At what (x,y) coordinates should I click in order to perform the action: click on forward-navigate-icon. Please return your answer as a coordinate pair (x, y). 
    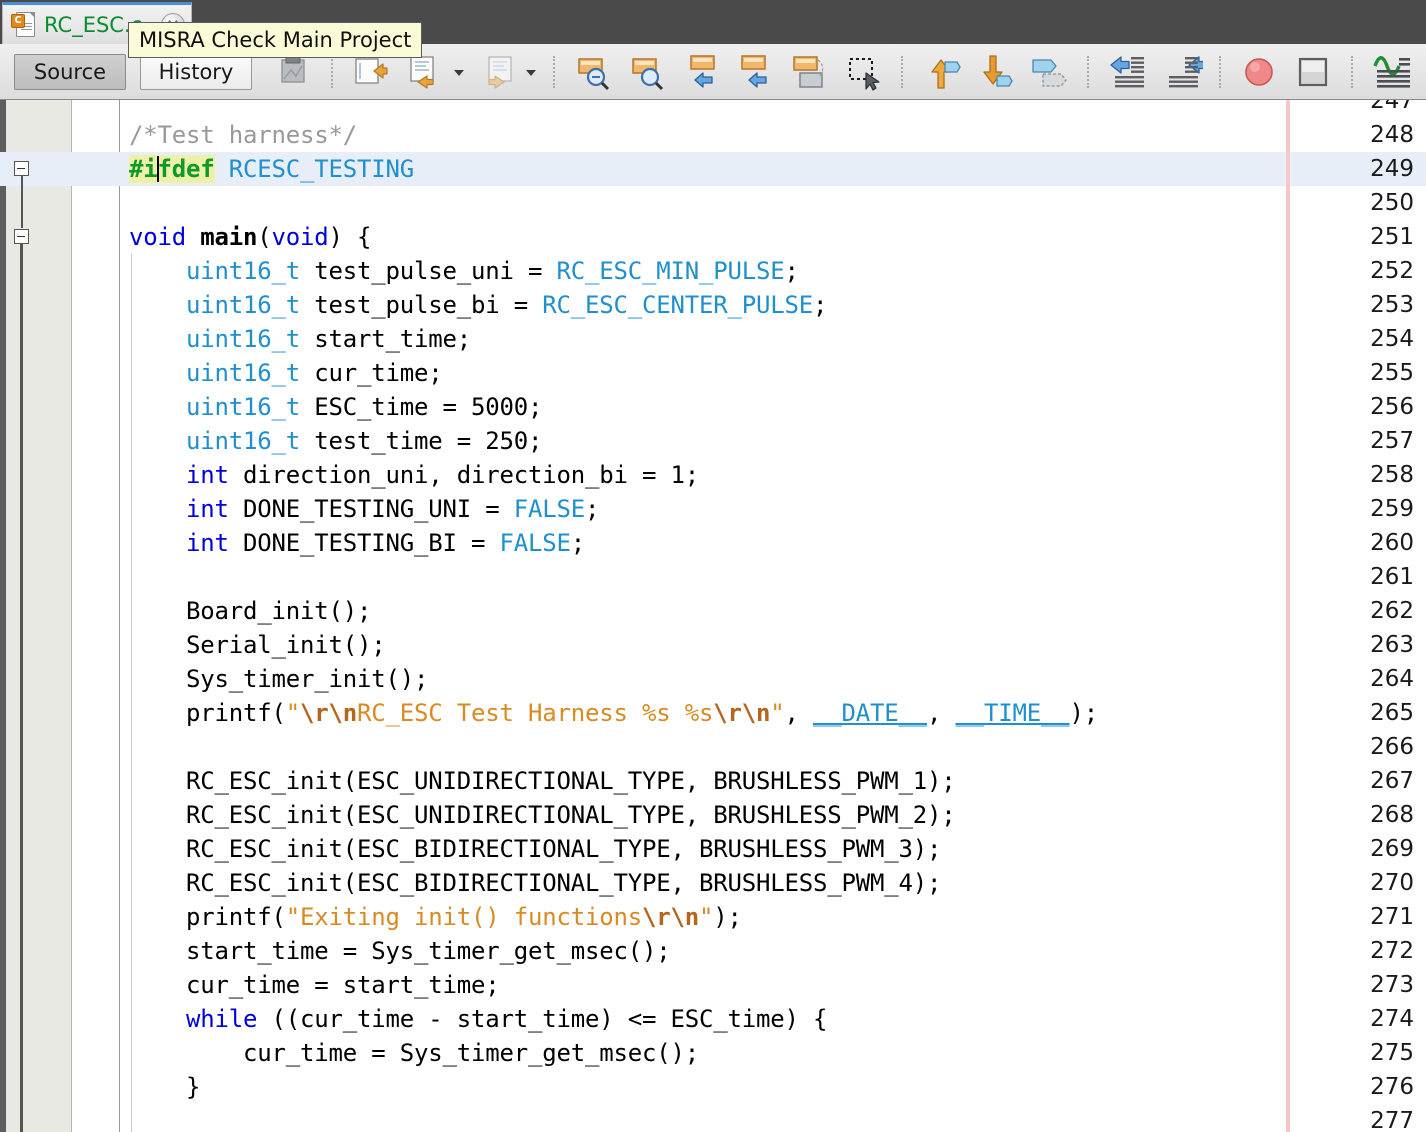
    Looking at the image, I should click on (497, 72).